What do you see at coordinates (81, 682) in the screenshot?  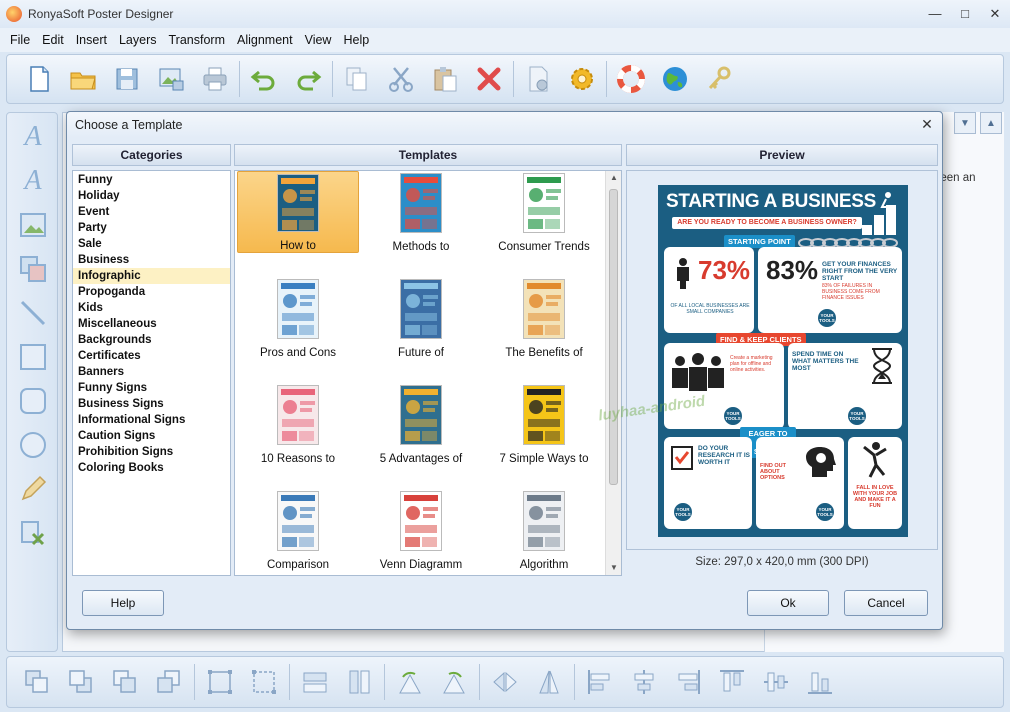 I see `send-to-back-button` at bounding box center [81, 682].